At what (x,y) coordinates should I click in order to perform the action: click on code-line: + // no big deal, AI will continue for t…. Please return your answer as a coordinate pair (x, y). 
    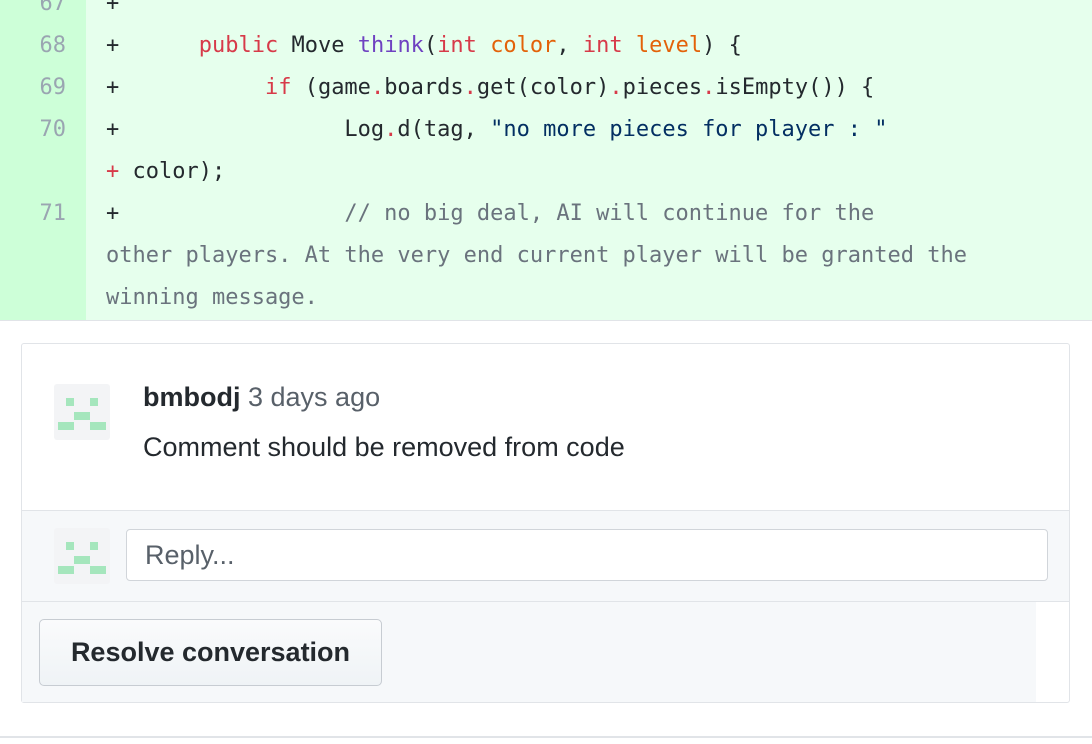
    Looking at the image, I should click on (586, 214).